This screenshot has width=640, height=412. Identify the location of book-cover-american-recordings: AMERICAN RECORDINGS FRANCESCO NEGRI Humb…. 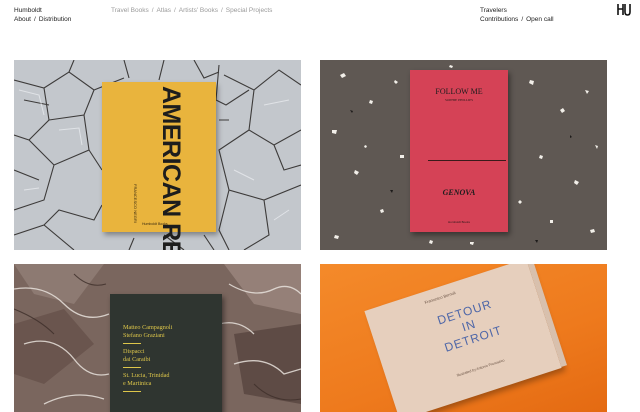
(159, 166).